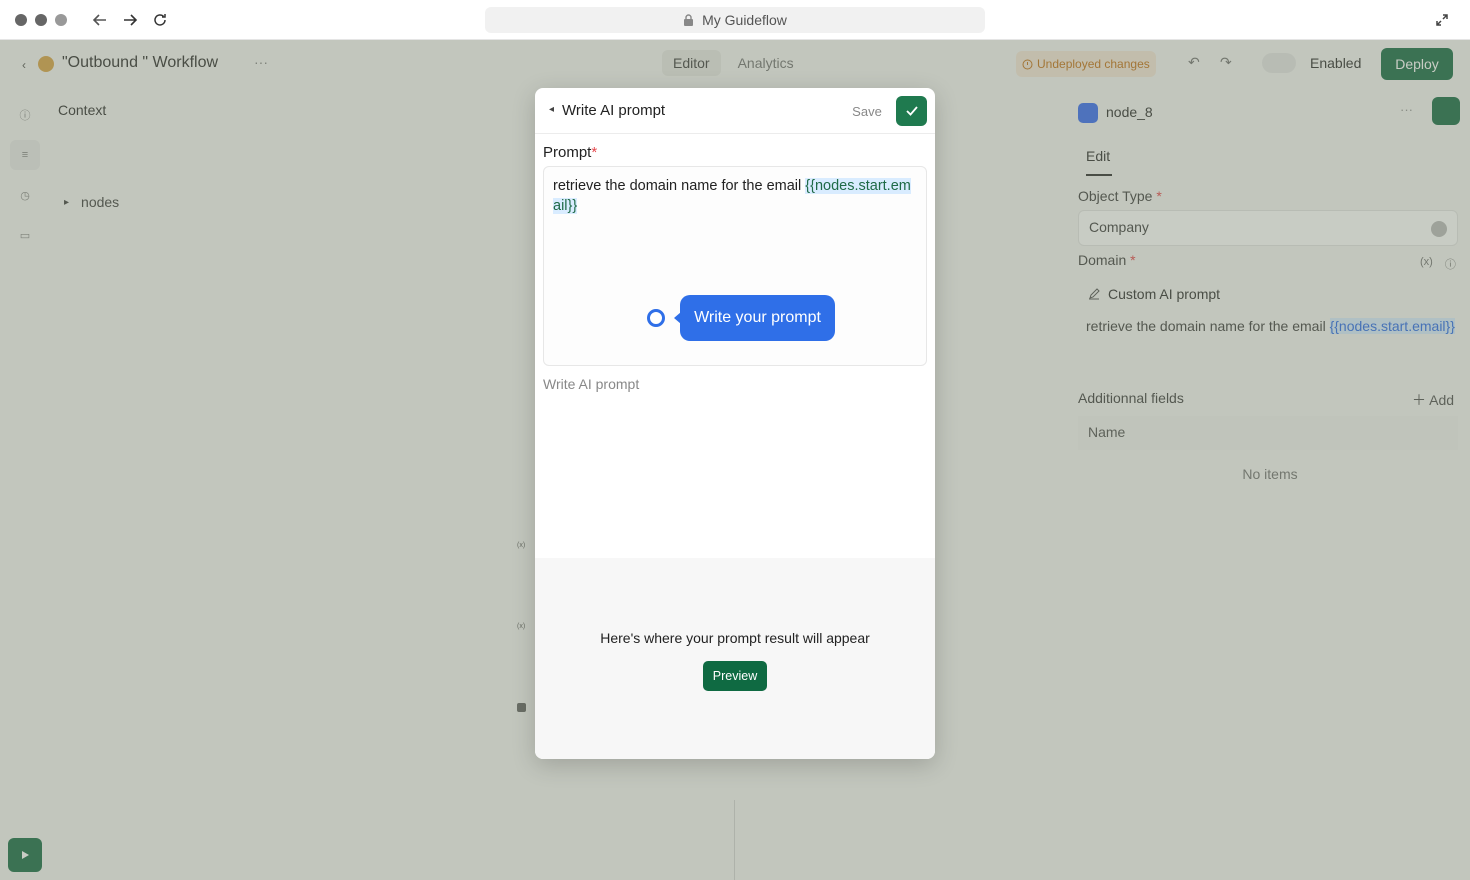 This screenshot has height=880, width=1470. Describe the element at coordinates (570, 152) in the screenshot. I see `prompt-label: Prompt*` at that location.